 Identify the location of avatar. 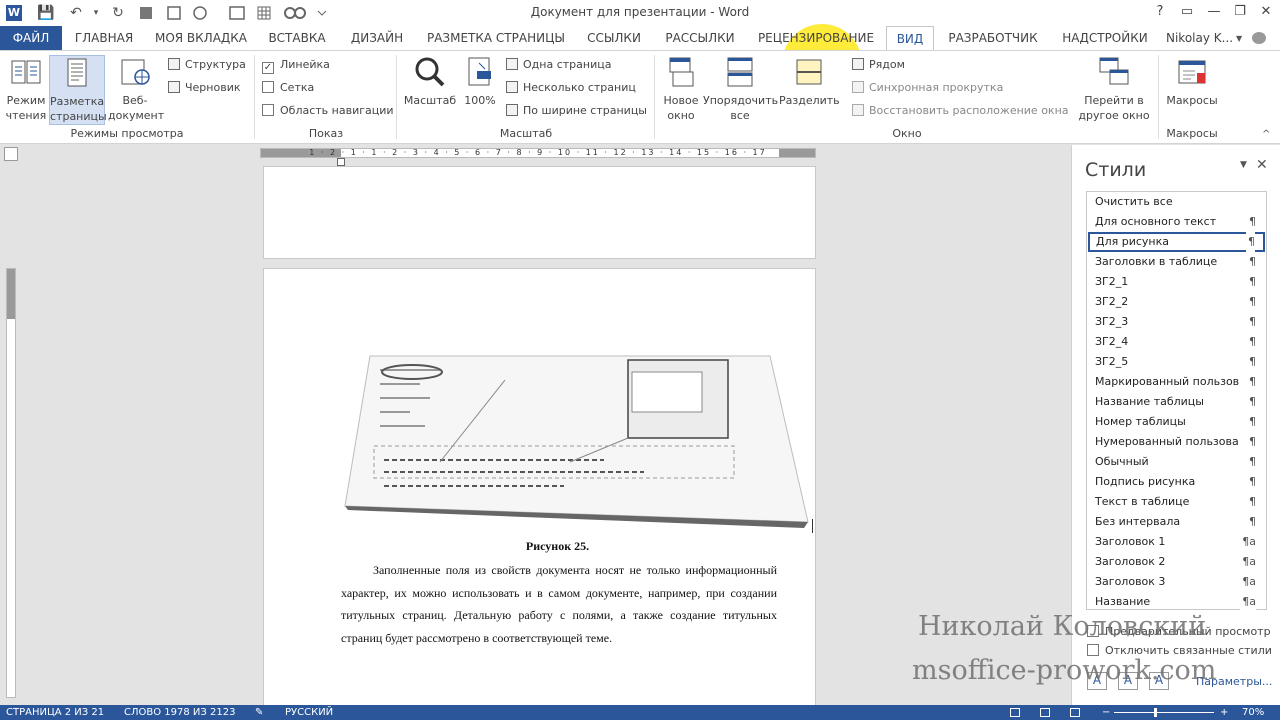
(1259, 38).